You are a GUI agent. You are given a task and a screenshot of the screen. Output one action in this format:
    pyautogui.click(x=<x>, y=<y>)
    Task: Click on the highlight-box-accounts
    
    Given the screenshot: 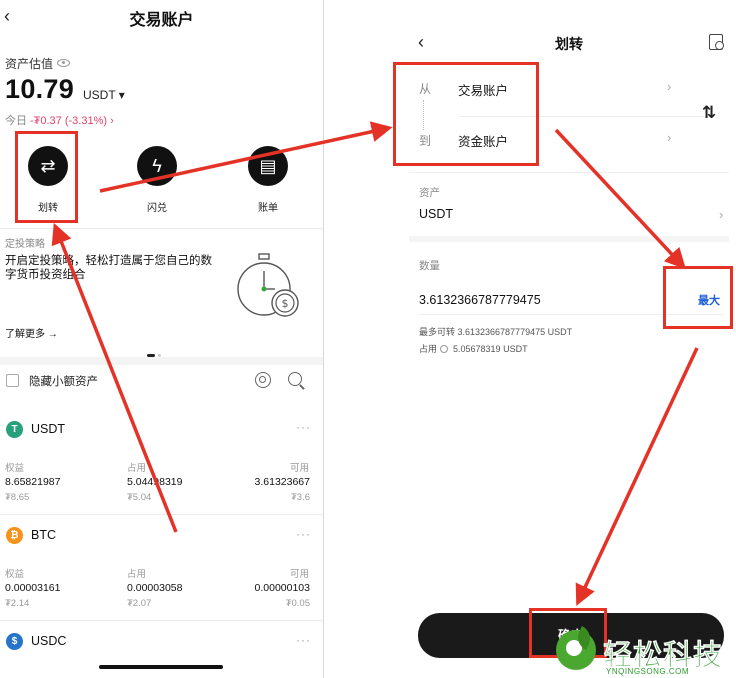 What is the action you would take?
    pyautogui.click(x=466, y=114)
    